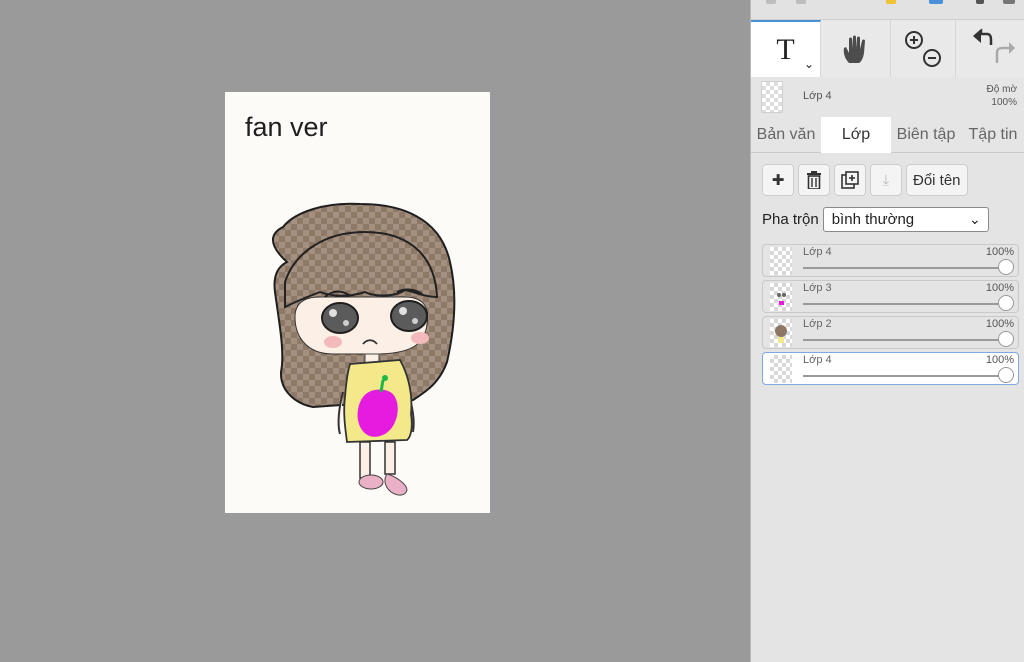 This screenshot has height=662, width=1024. I want to click on plus-icon: ✚, so click(778, 180).